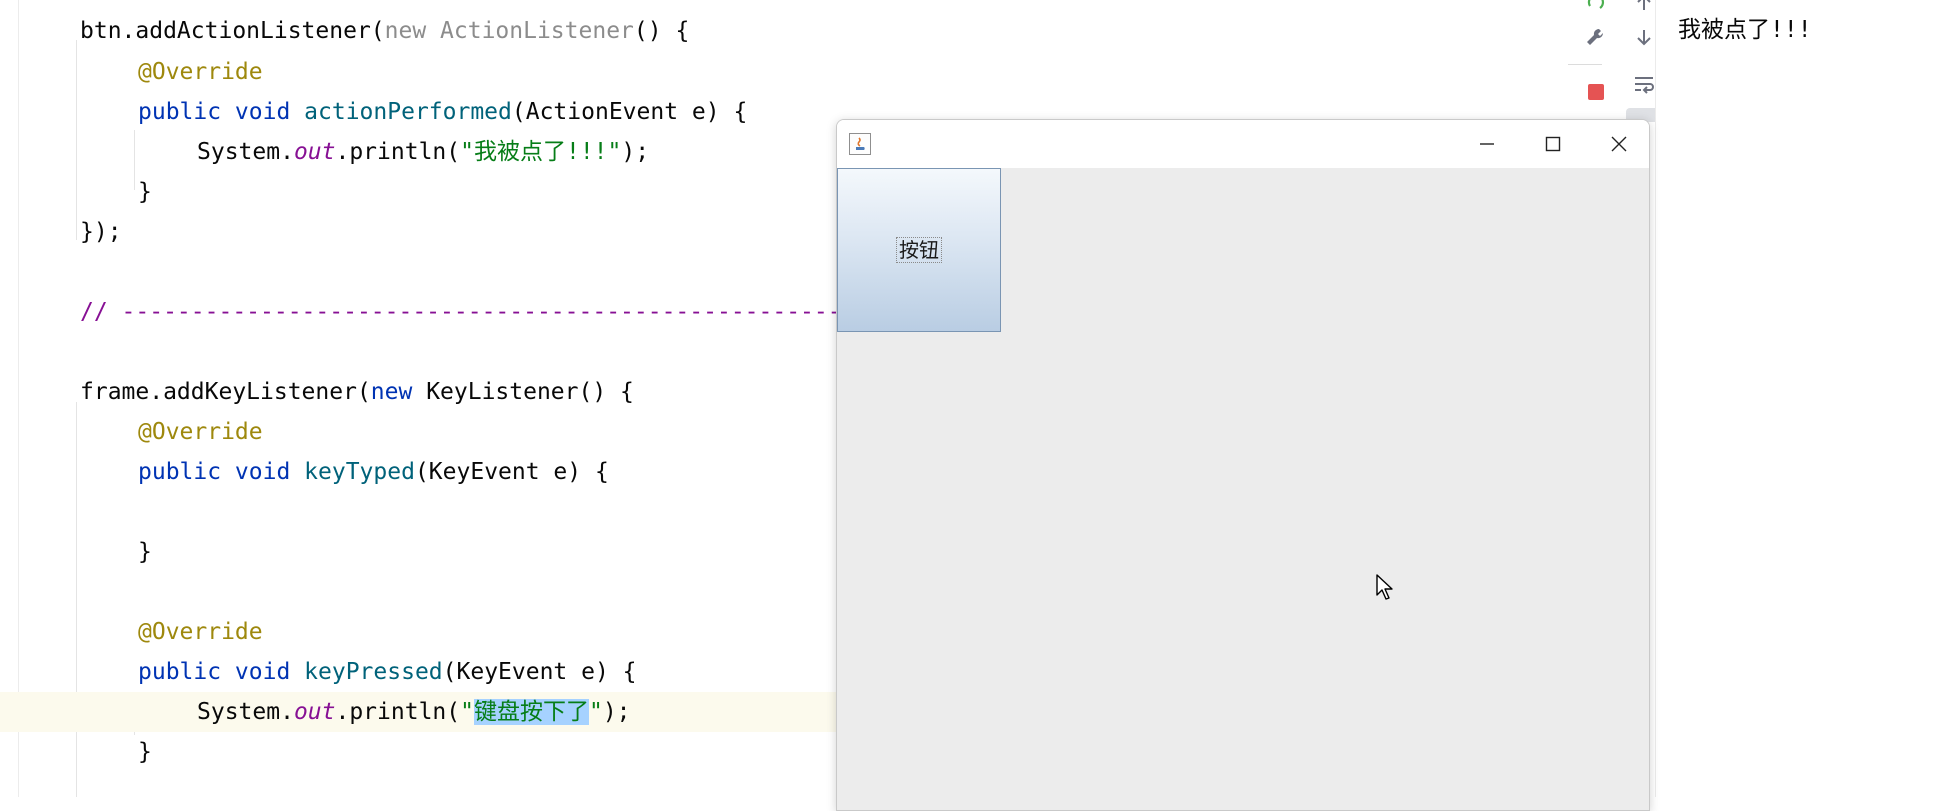  What do you see at coordinates (1745, 30) in the screenshot?
I see `console-output-line: 我被点了!!!` at bounding box center [1745, 30].